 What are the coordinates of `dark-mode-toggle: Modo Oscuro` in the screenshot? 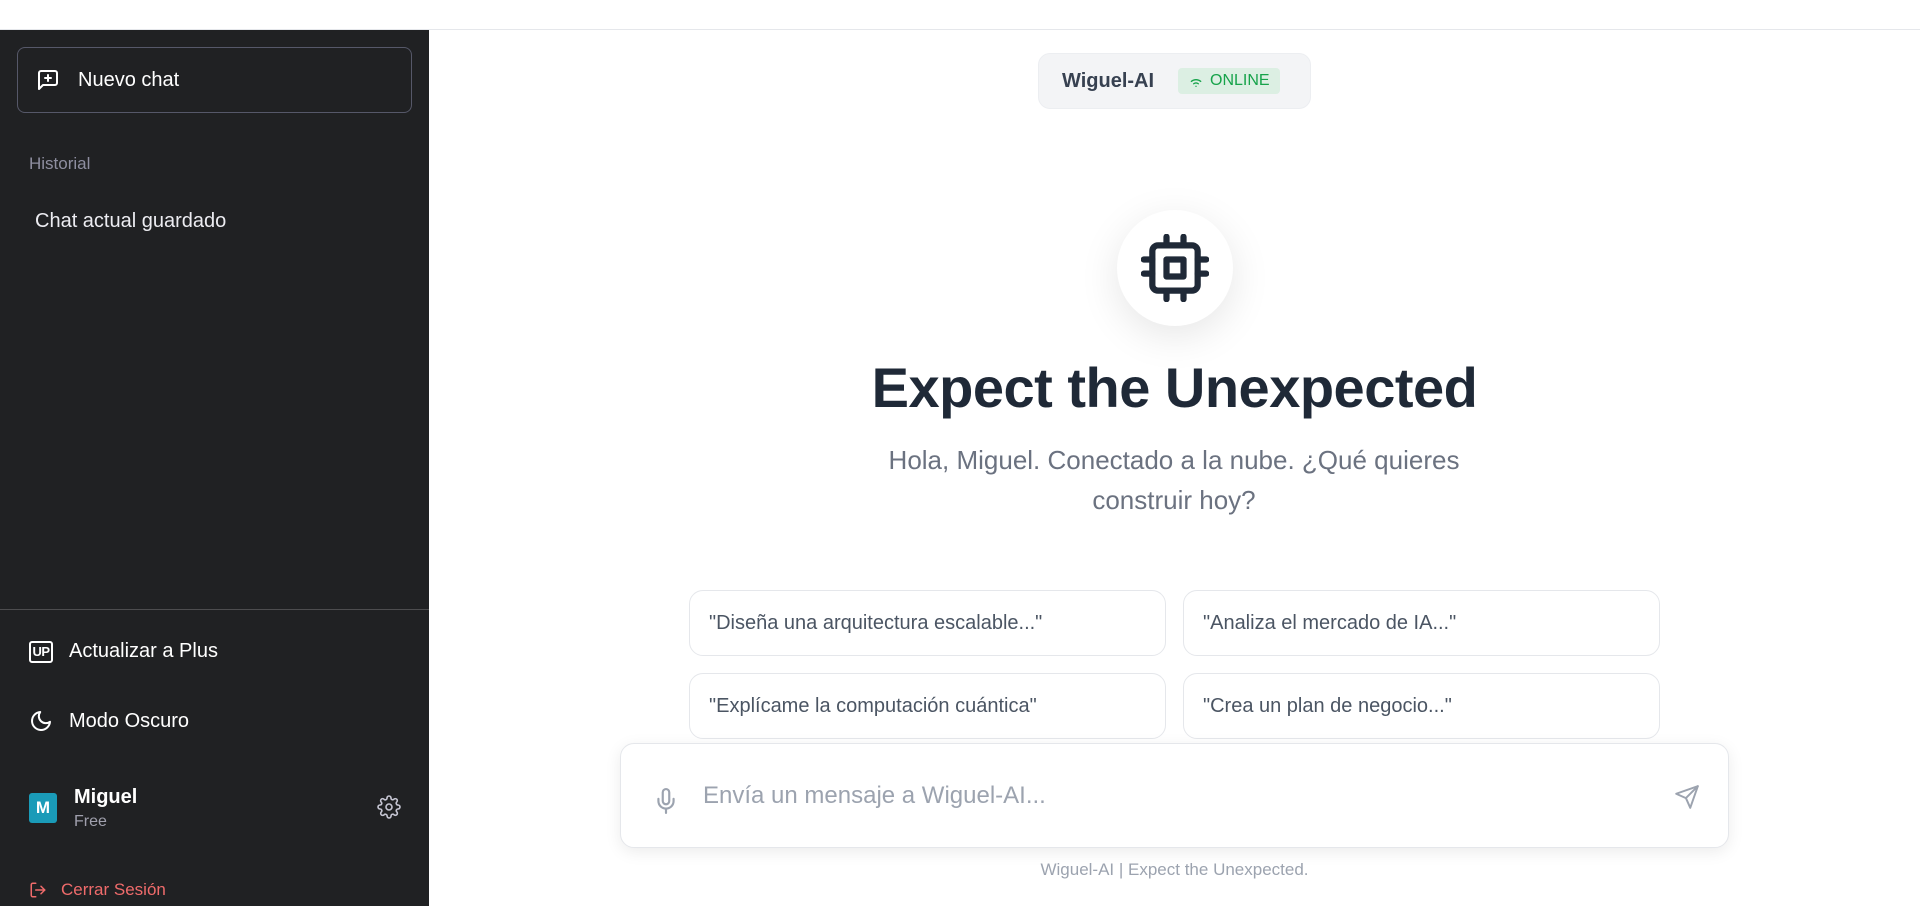 It's located at (109, 721).